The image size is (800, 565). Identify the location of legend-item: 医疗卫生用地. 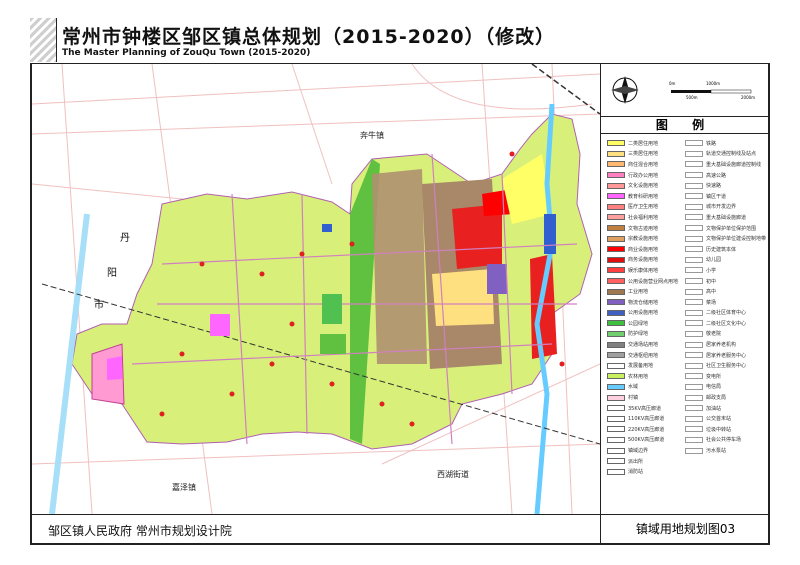
(642, 207).